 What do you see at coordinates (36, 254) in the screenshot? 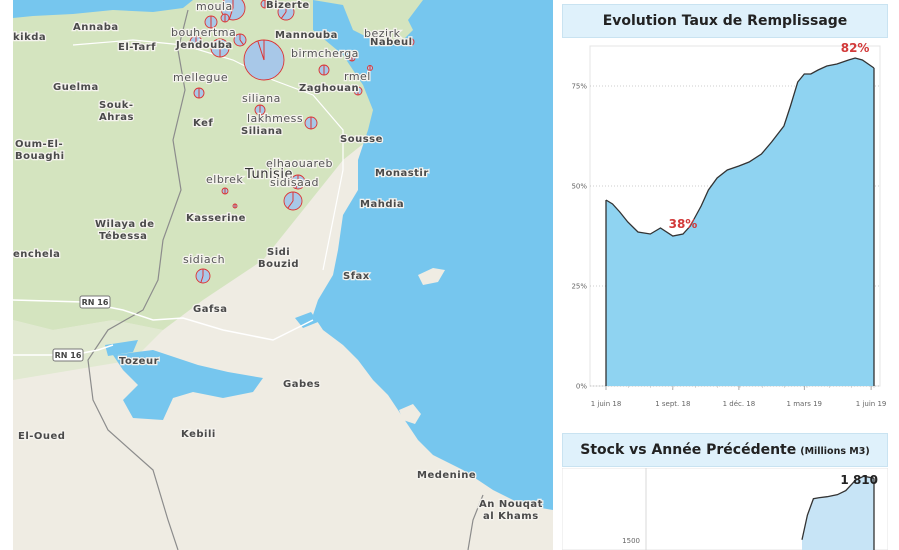
I see `label-khenchela: enchela` at bounding box center [36, 254].